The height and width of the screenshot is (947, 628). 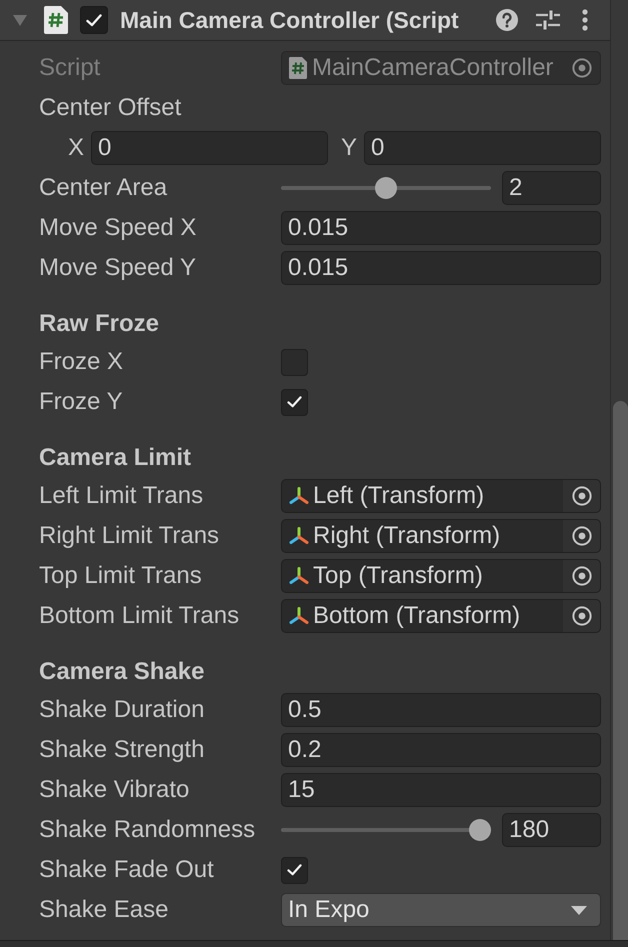 I want to click on property-label: Left Limit Trans, so click(x=121, y=496).